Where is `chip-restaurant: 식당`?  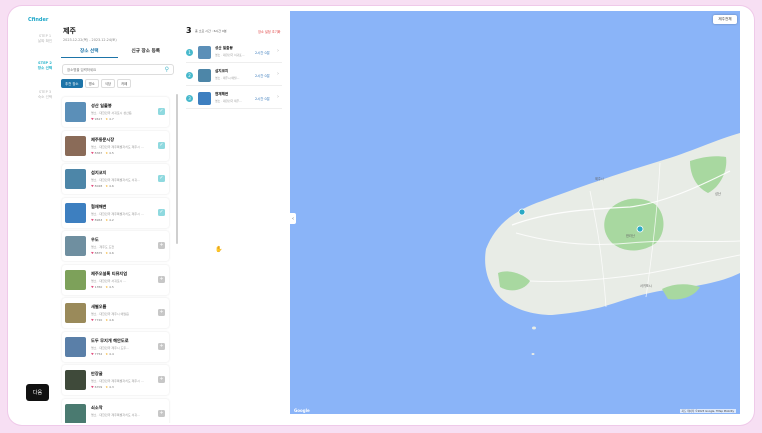 chip-restaurant: 식당 is located at coordinates (108, 83).